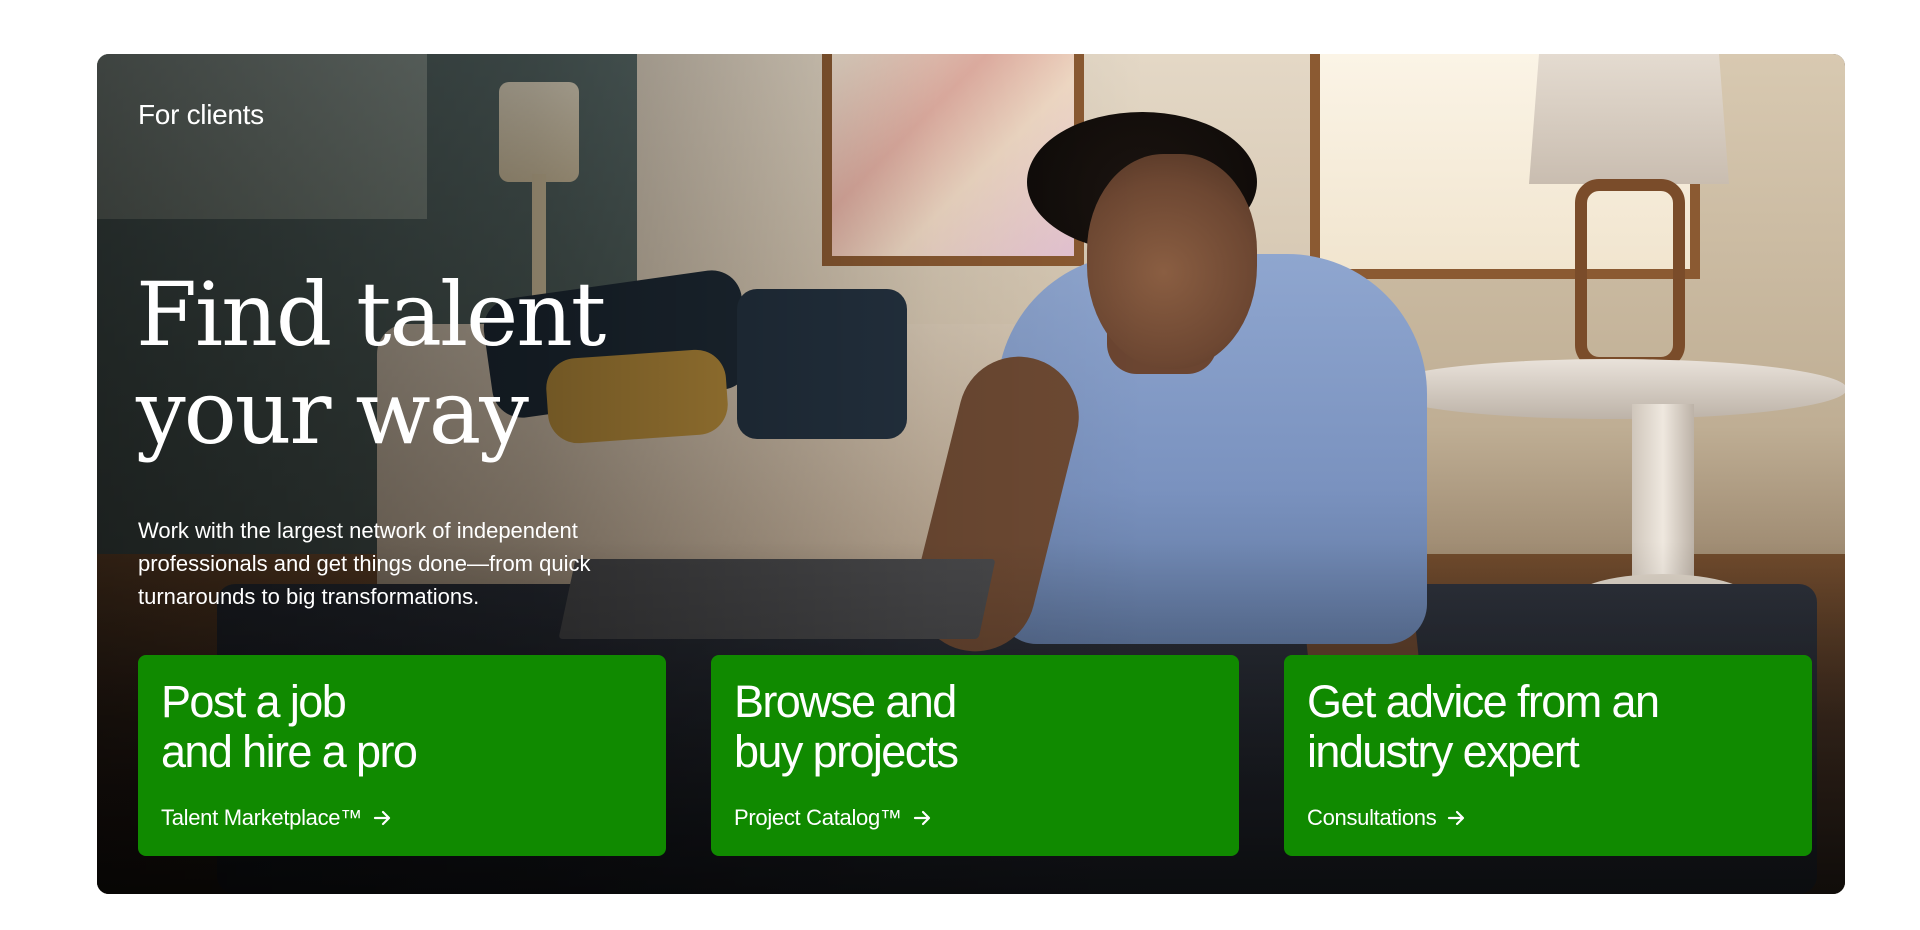 The height and width of the screenshot is (930, 1920). What do you see at coordinates (201, 114) in the screenshot?
I see `hero-eyebrow: For clients` at bounding box center [201, 114].